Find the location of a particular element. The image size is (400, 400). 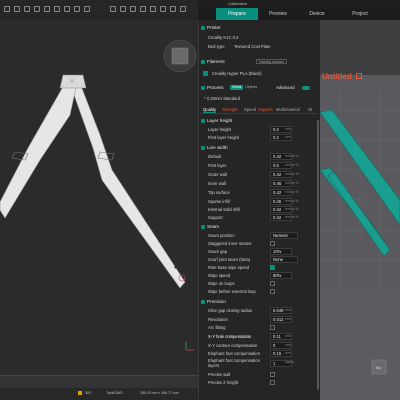

tab-preview: Preview is located at coordinates (278, 14).